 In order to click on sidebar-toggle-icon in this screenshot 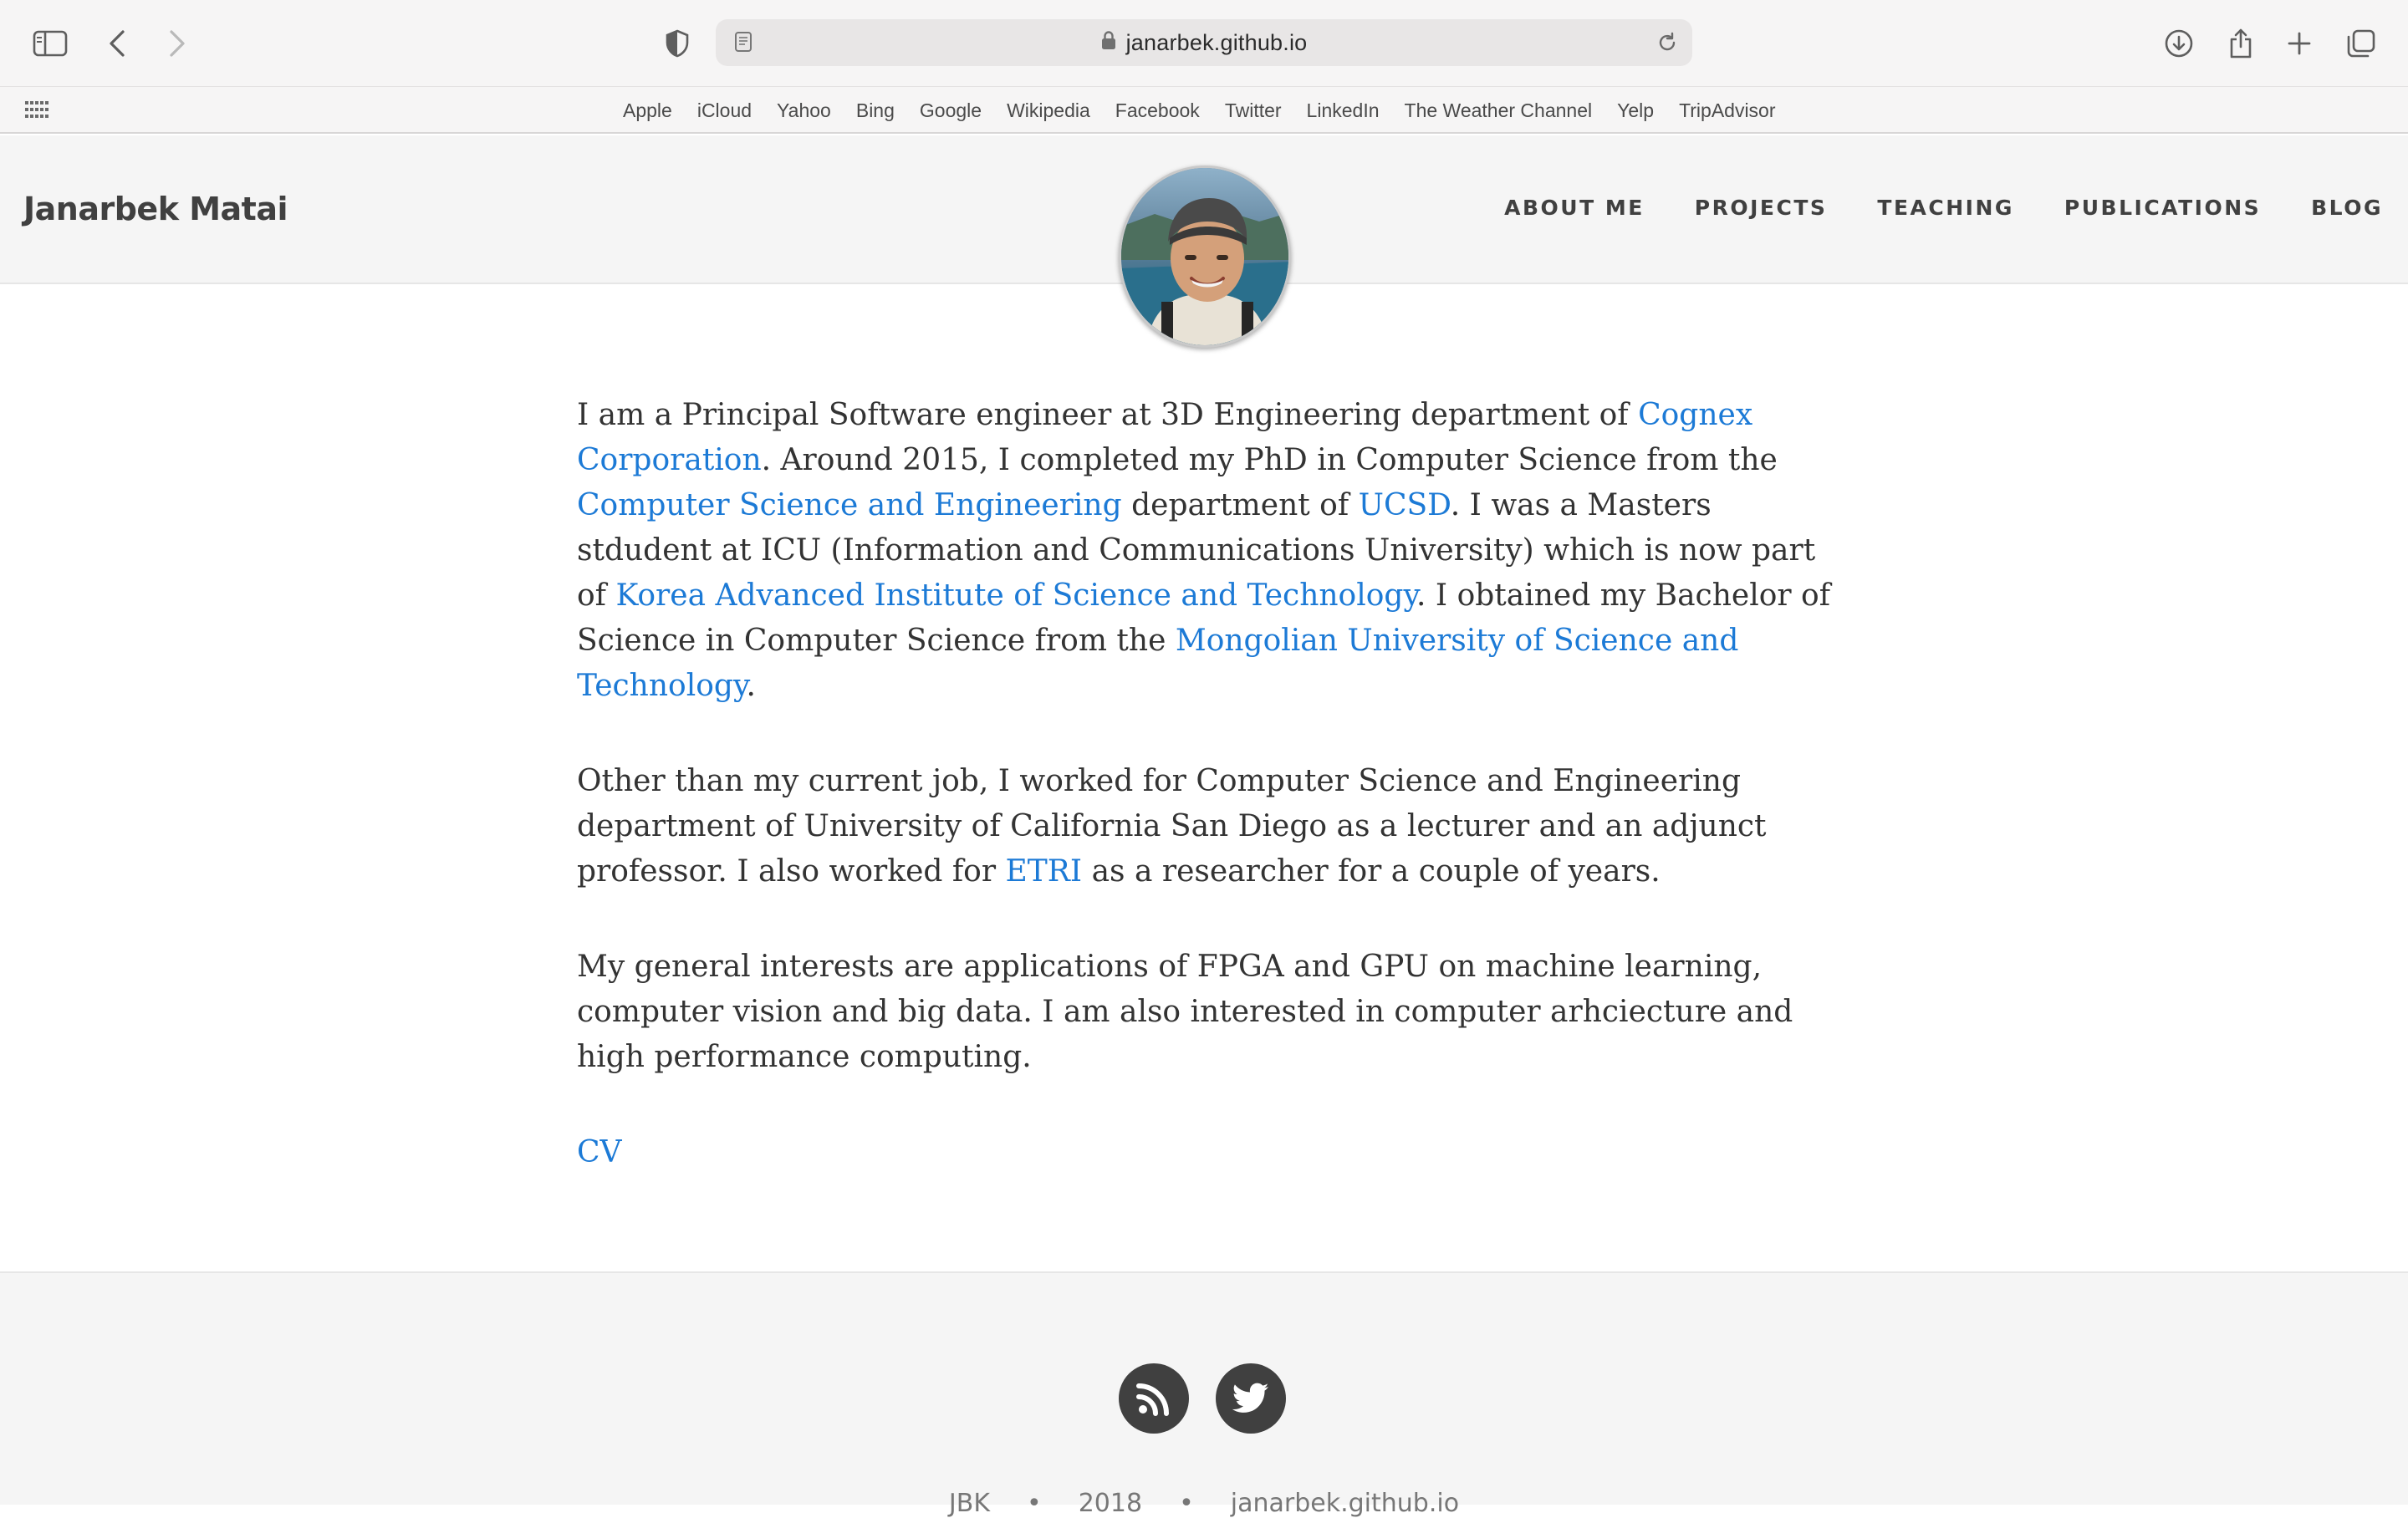, I will do `click(50, 43)`.